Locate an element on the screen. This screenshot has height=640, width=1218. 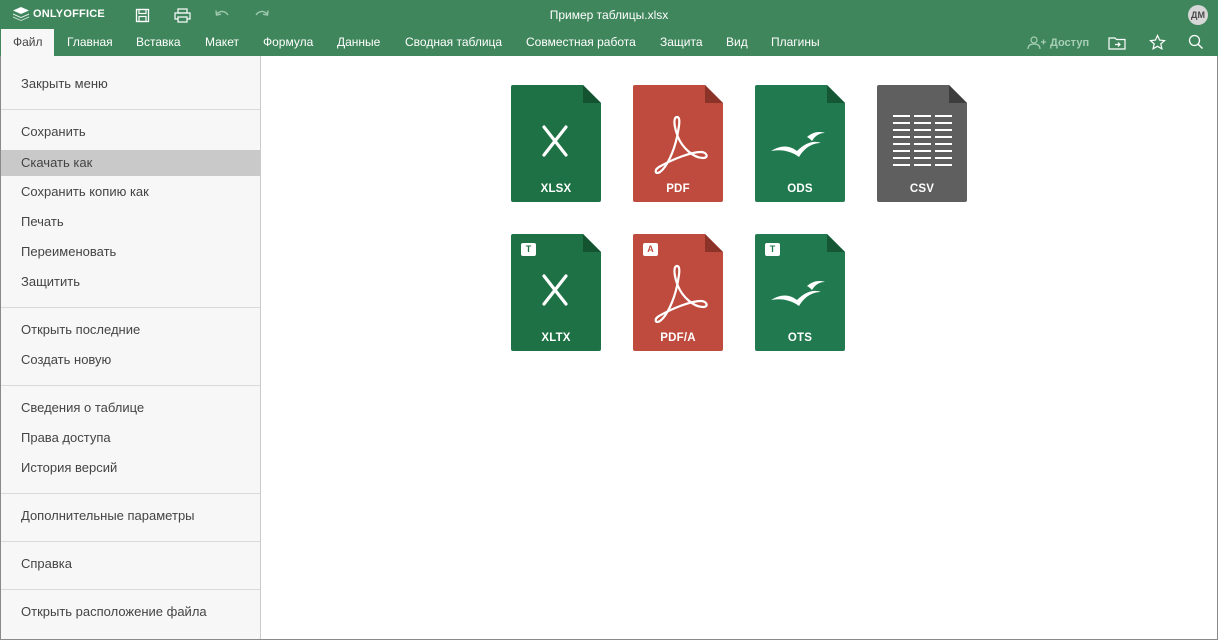
tab-home: Главная is located at coordinates (90, 42).